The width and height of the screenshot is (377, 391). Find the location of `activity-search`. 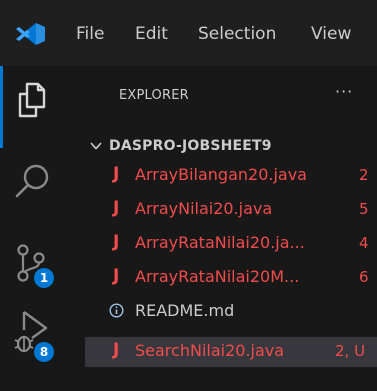

activity-search is located at coordinates (31, 182).